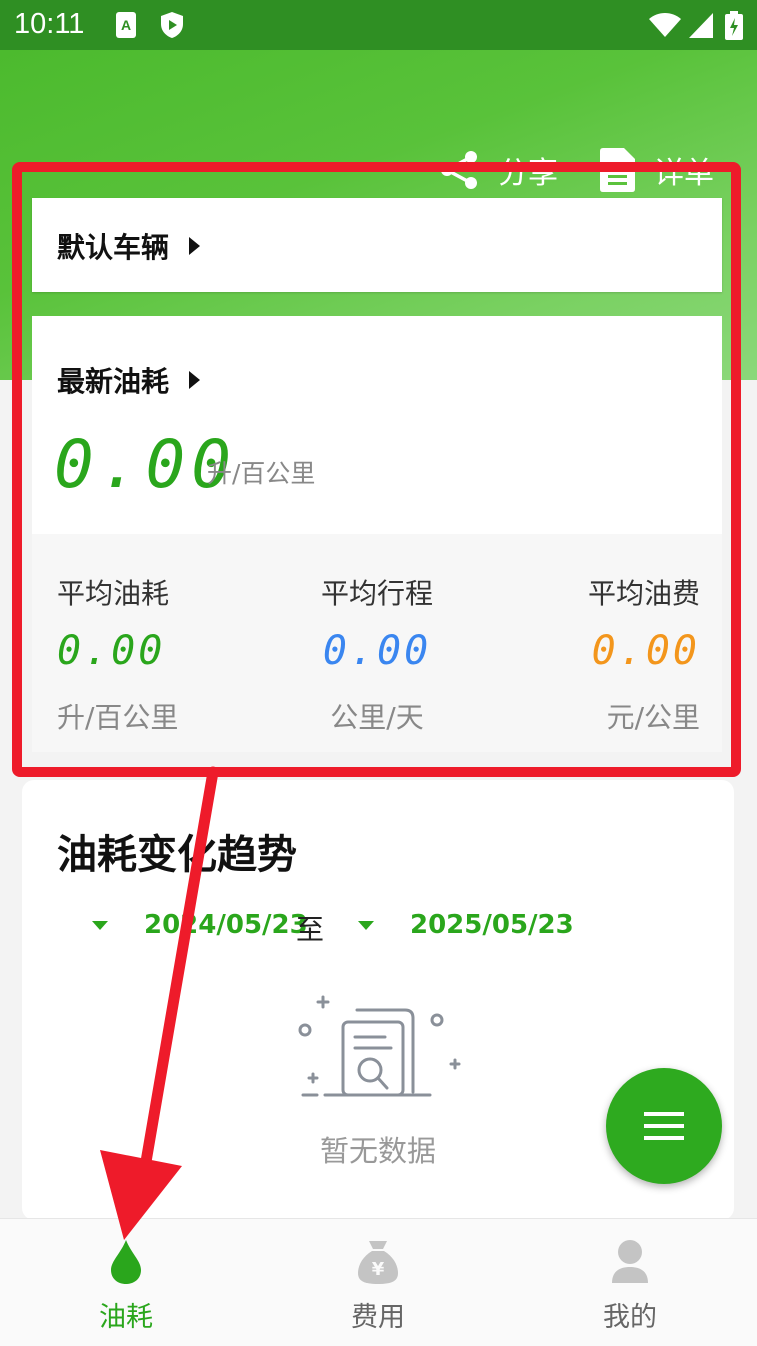 This screenshot has width=757, height=1346. Describe the element at coordinates (378, 1317) in the screenshot. I see `nav-label-cost: 费用` at that location.